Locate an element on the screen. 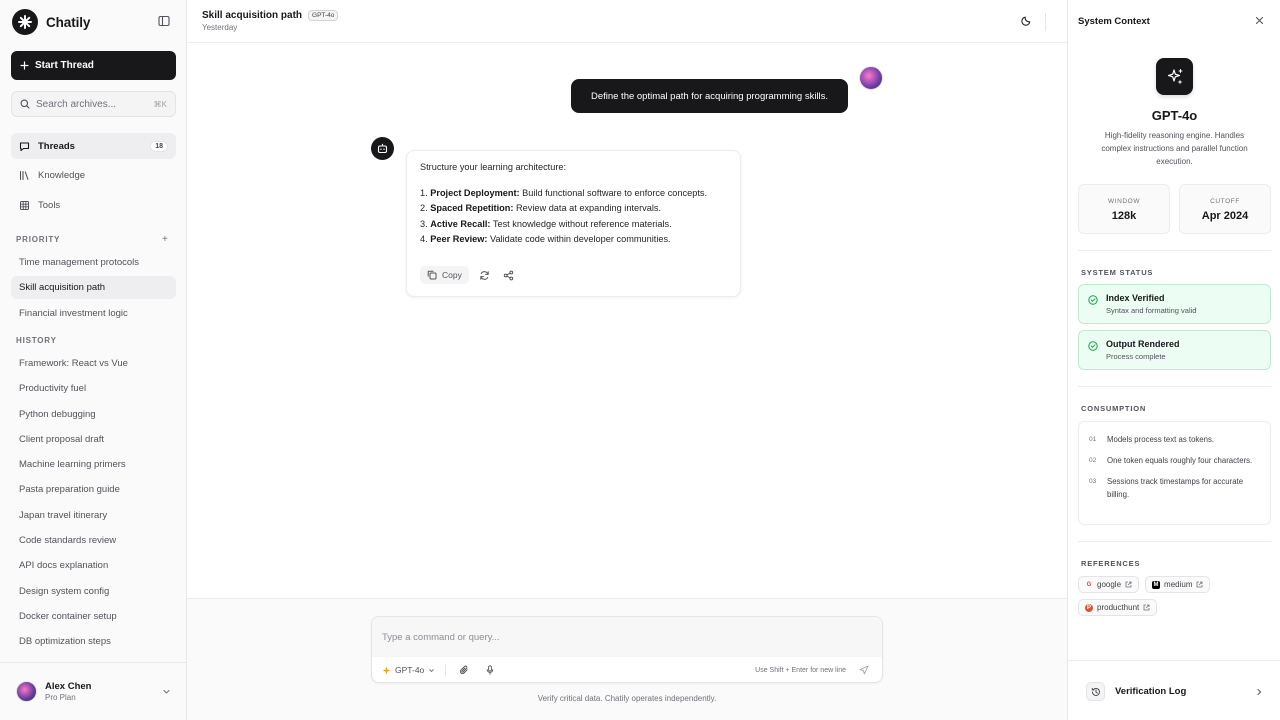 The image size is (1280, 720). paperclip-icon is located at coordinates (464, 670).